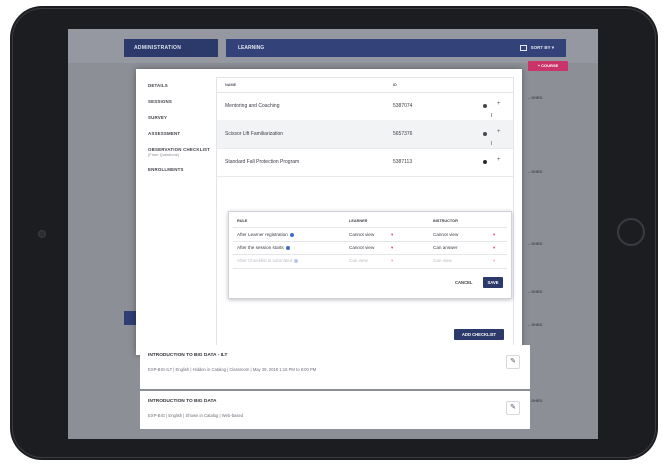  Describe the element at coordinates (358, 260) in the screenshot. I see `learner-select: Can view` at that location.